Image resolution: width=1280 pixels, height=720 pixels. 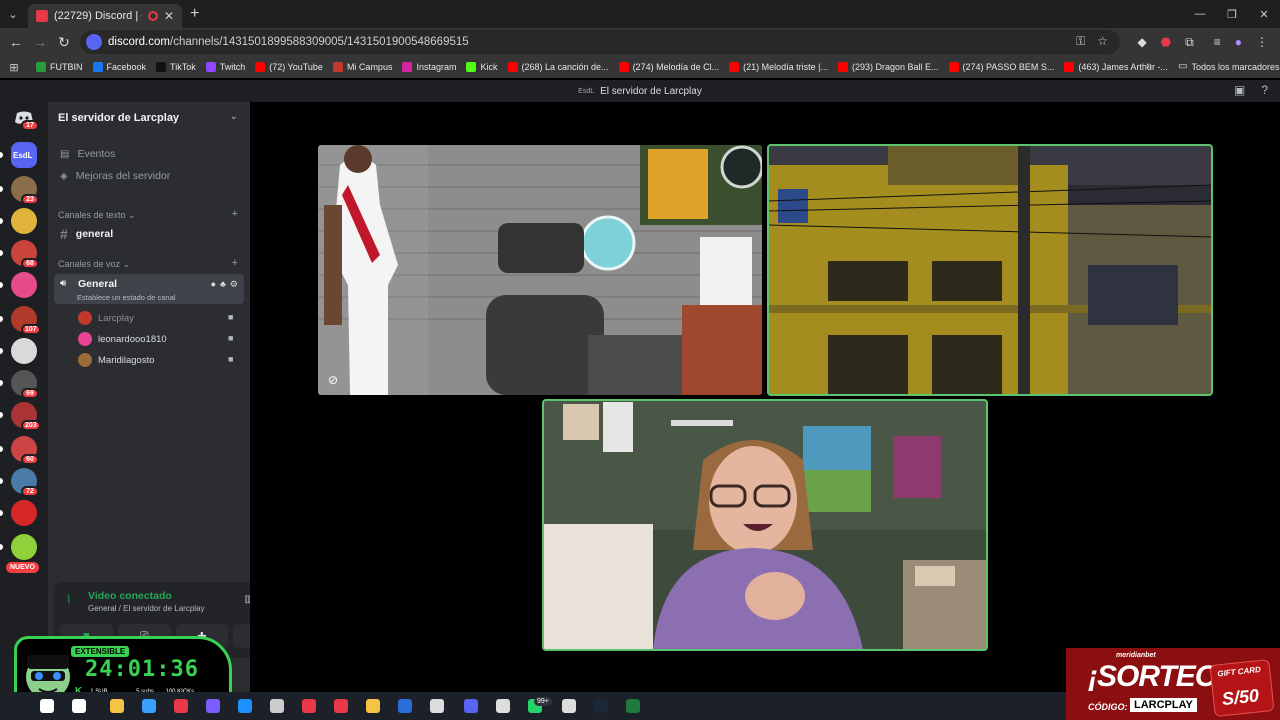 What do you see at coordinates (232, 67) in the screenshot?
I see `bookmark-label: Twitch` at bounding box center [232, 67].